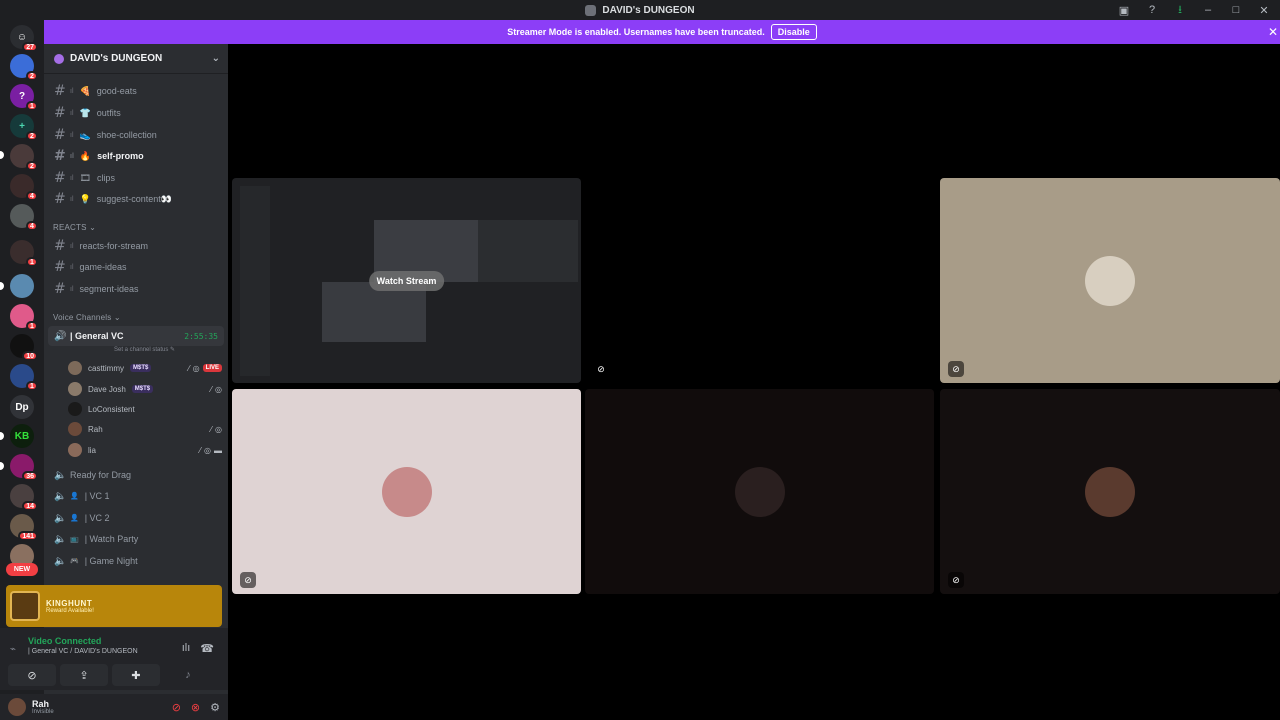  I want to click on voice-channel-vc2: 🔈 👤 | VC 2, so click(136, 518).